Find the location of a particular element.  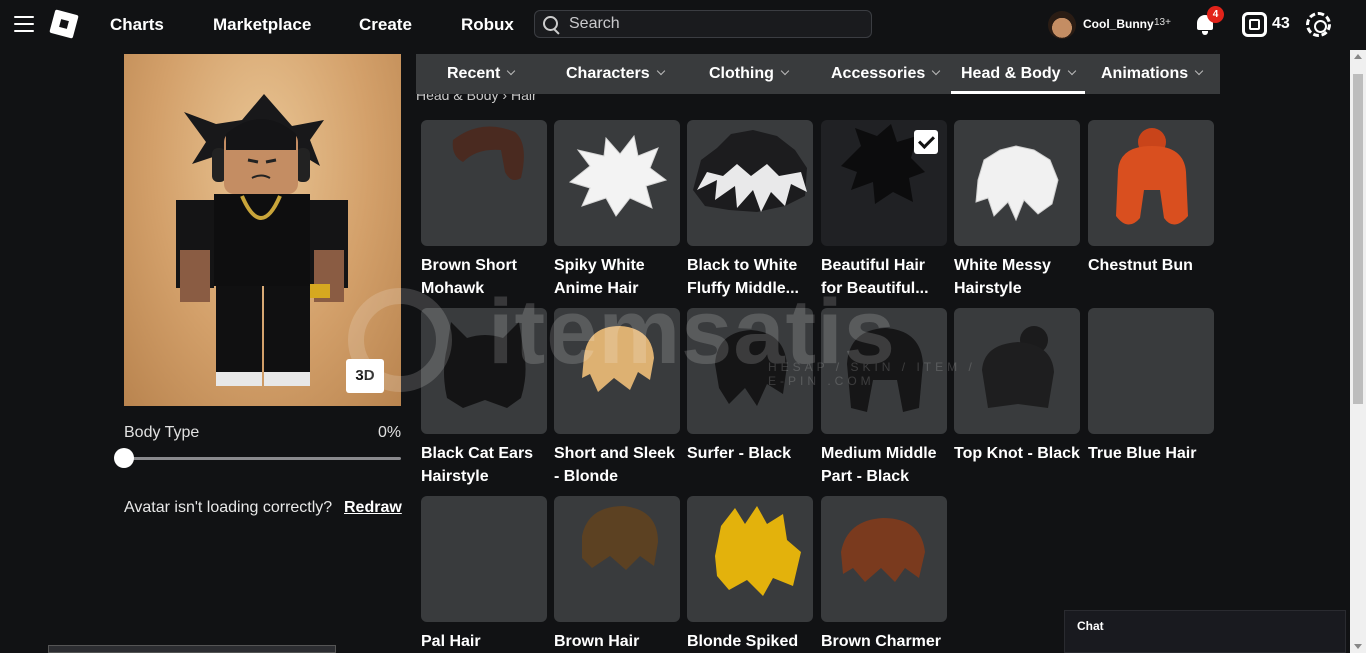

scrollbar is located at coordinates (1358, 351).